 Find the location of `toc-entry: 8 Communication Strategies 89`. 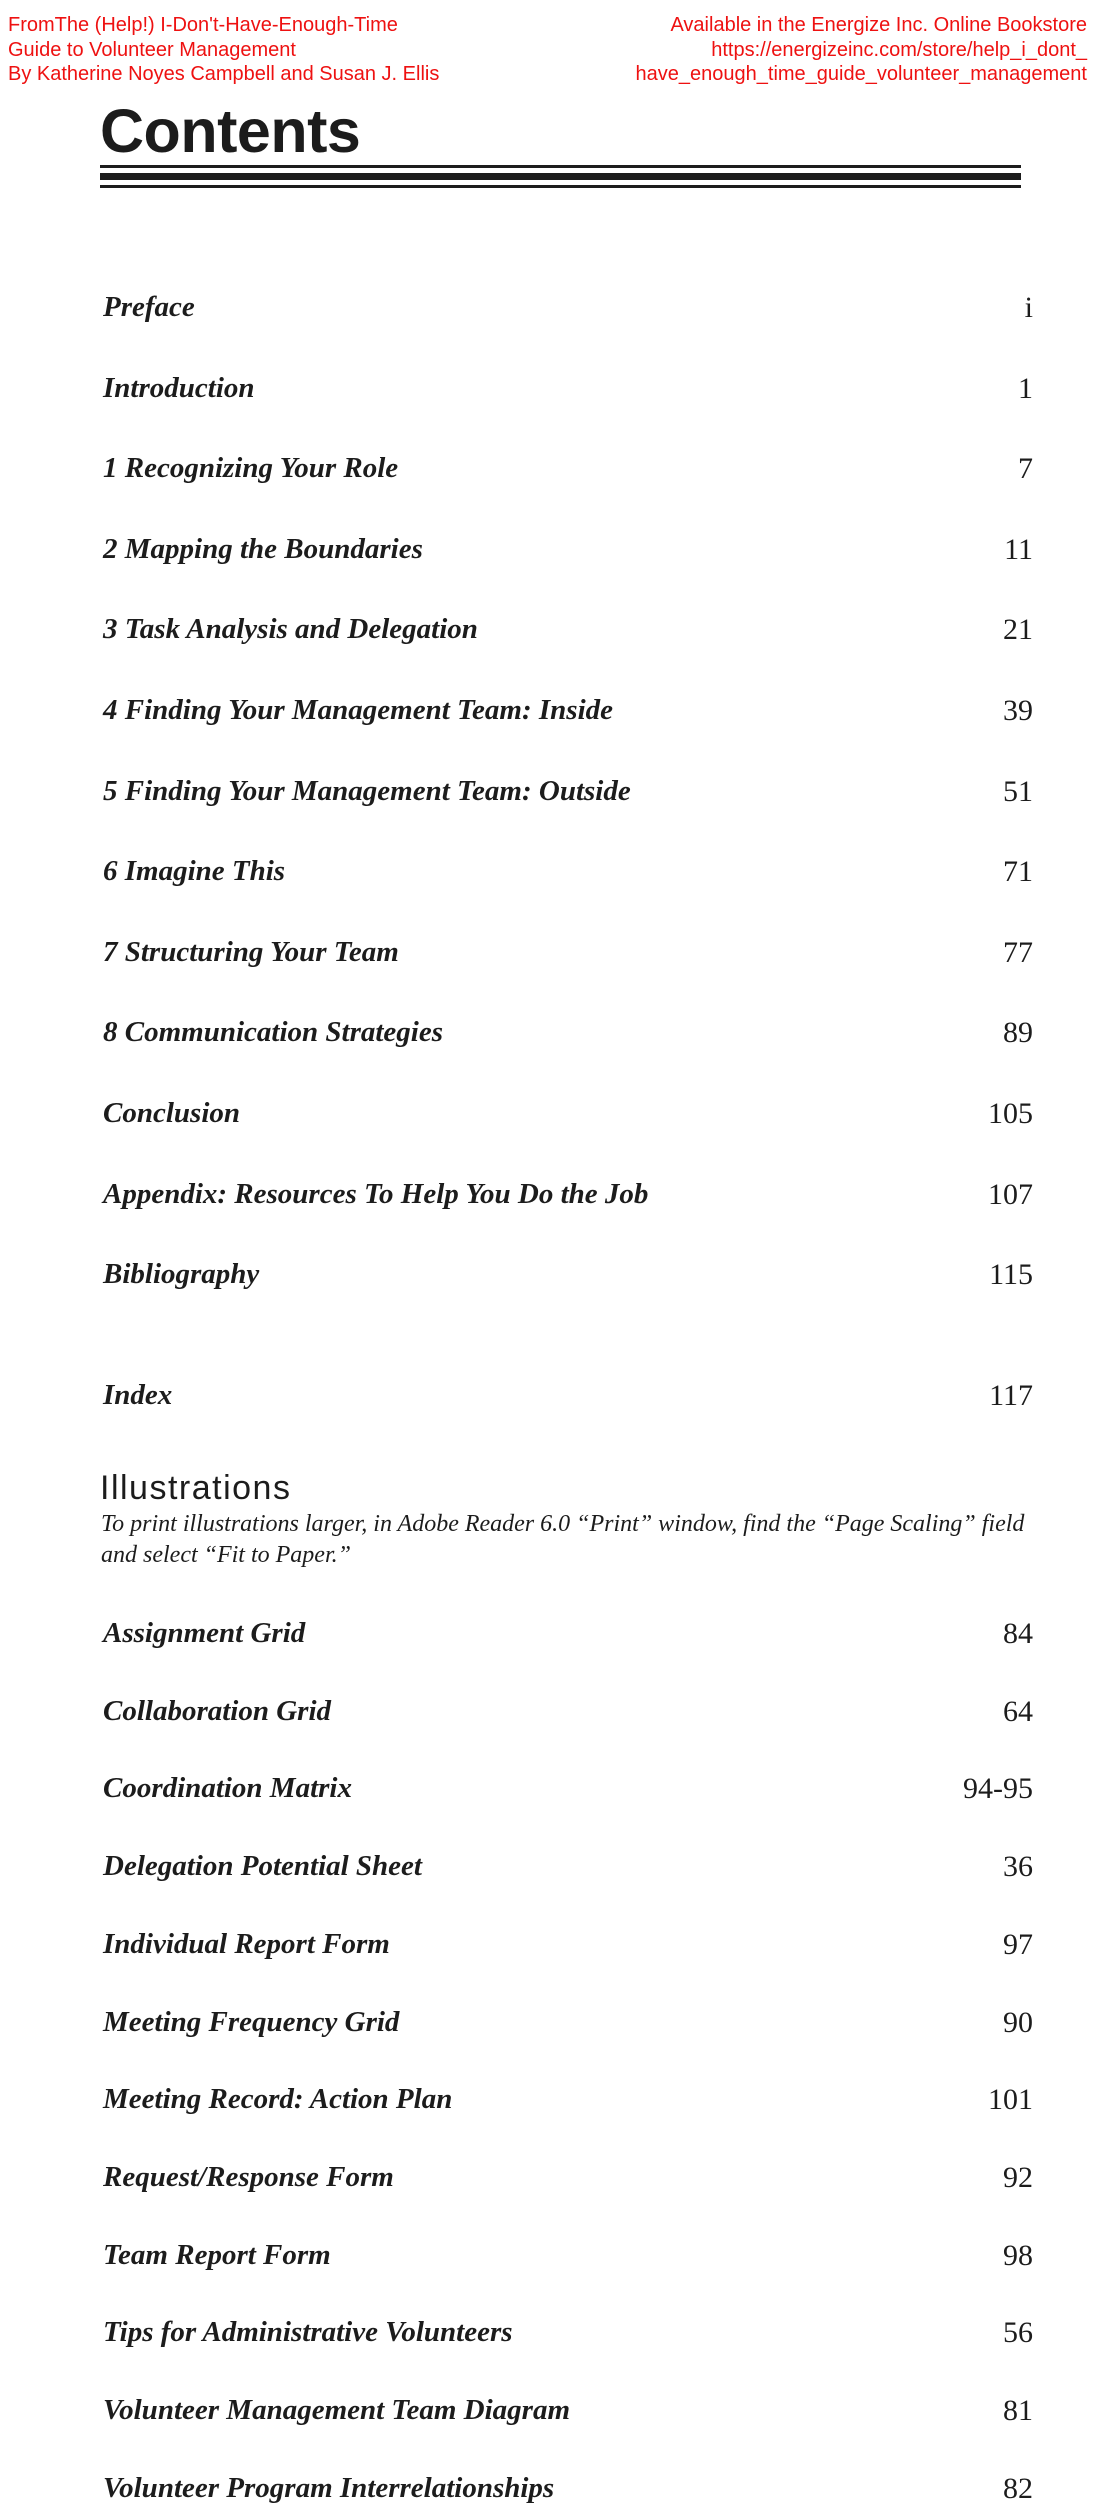

toc-entry: 8 Communication Strategies 89 is located at coordinates (568, 1028).